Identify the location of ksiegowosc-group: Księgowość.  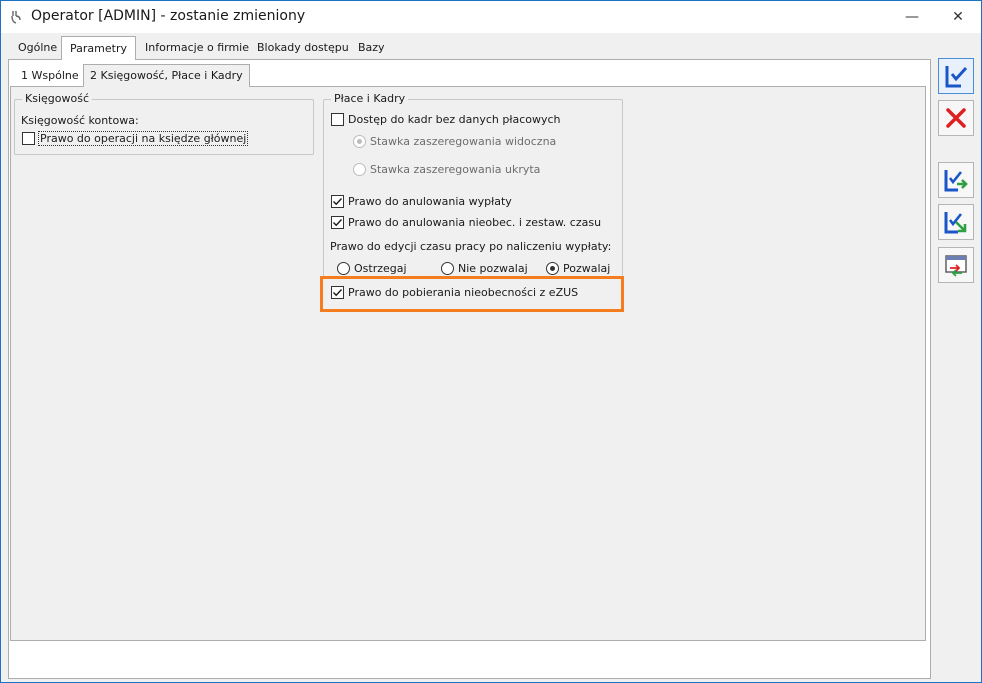
(164, 123).